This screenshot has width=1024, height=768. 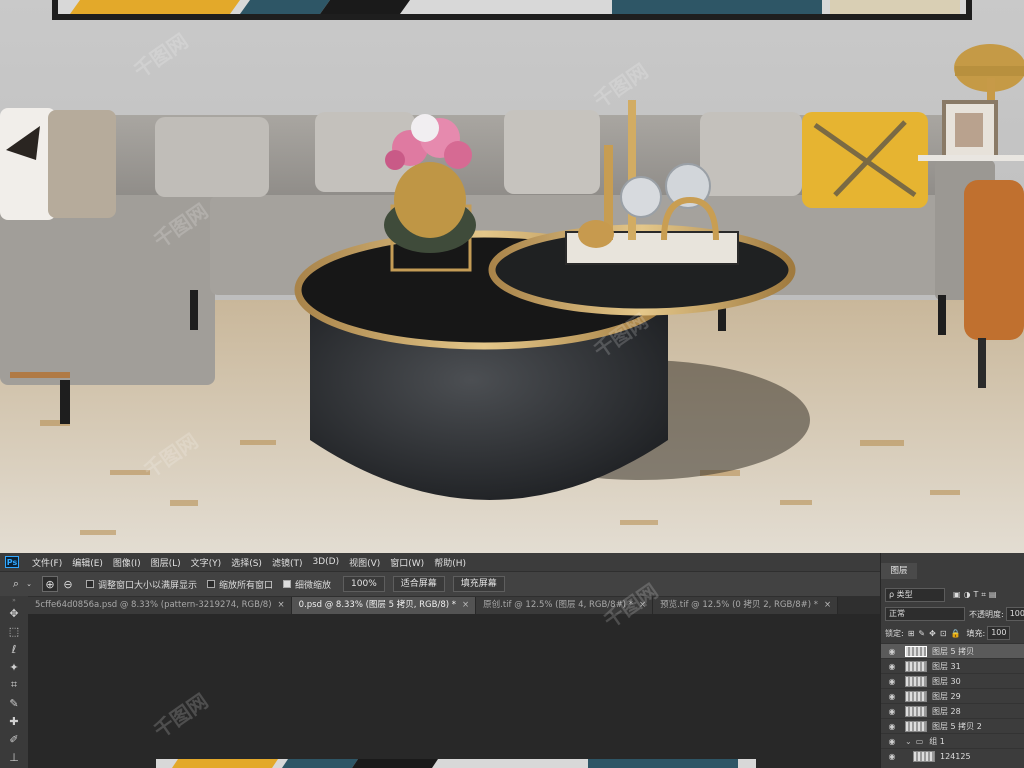 What do you see at coordinates (12, 562) in the screenshot?
I see `photoshop-logo-icon: Ps` at bounding box center [12, 562].